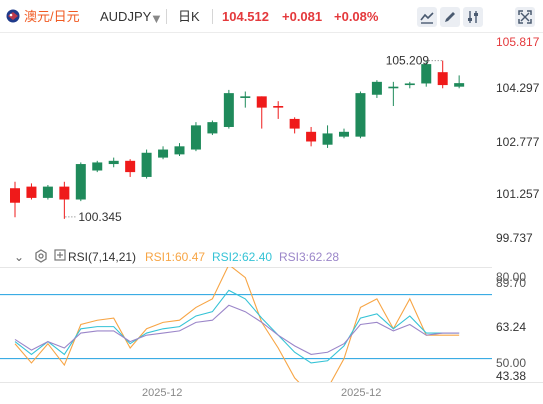 Image resolution: width=543 pixels, height=404 pixels. Describe the element at coordinates (125, 16) in the screenshot. I see `symbol-code: AUDJPY` at that location.